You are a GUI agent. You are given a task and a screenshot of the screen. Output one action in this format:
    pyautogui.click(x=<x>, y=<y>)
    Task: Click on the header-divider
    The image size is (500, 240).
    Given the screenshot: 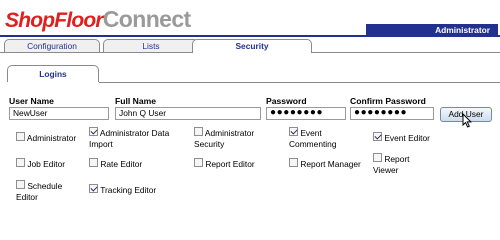 What is the action you would take?
    pyautogui.click(x=250, y=36)
    